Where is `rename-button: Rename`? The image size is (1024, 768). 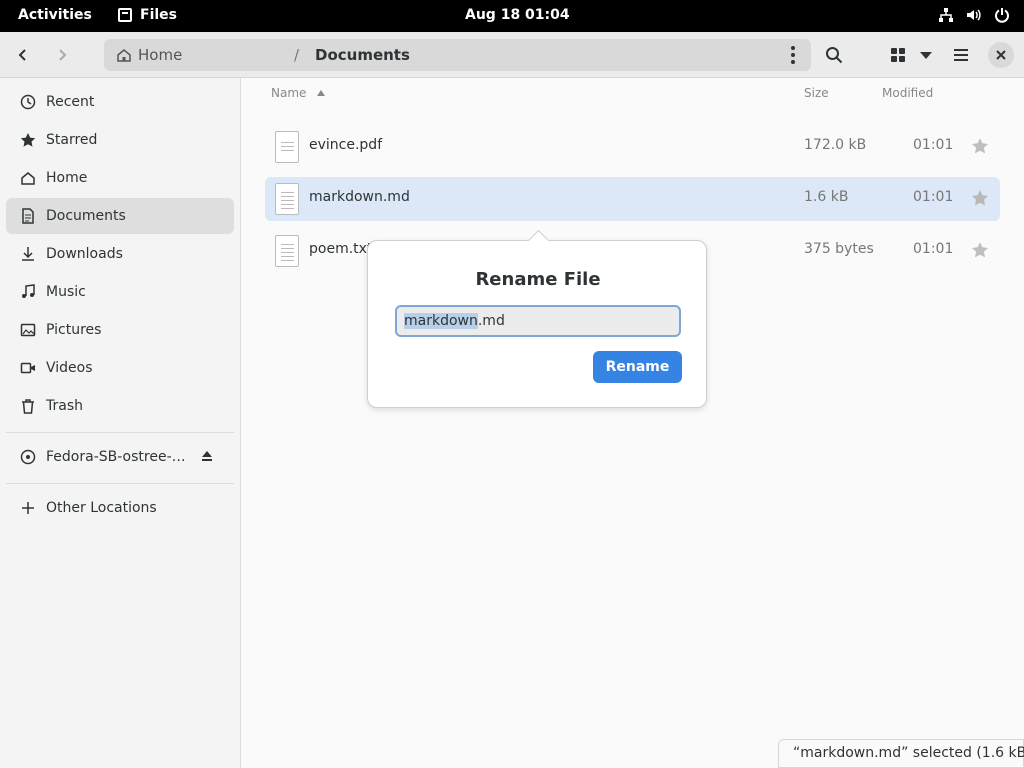 rename-button: Rename is located at coordinates (637, 367).